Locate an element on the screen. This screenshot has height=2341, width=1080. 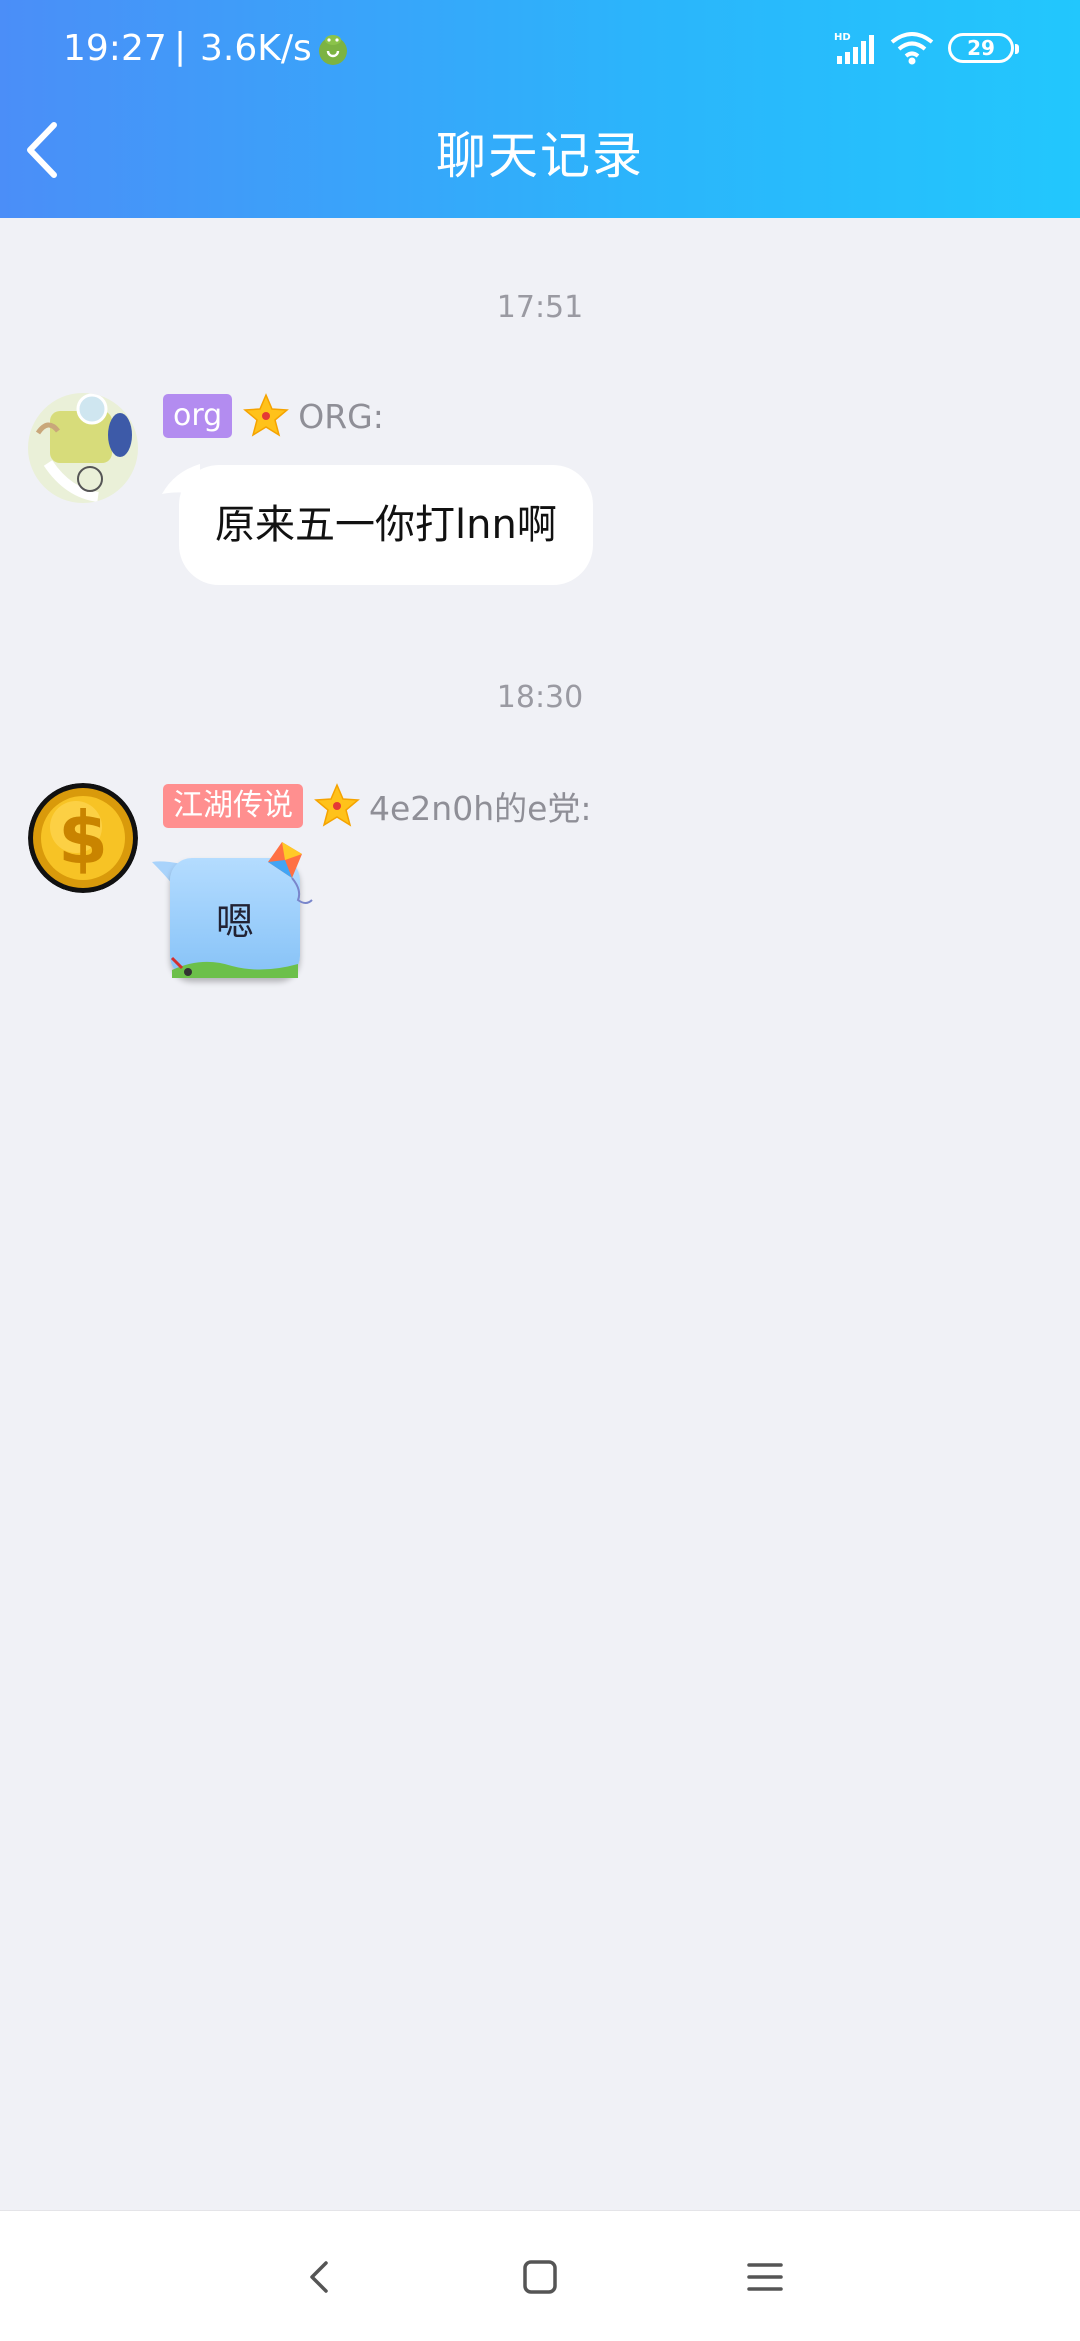
sender-info: org ORG: is located at coordinates (273, 416).